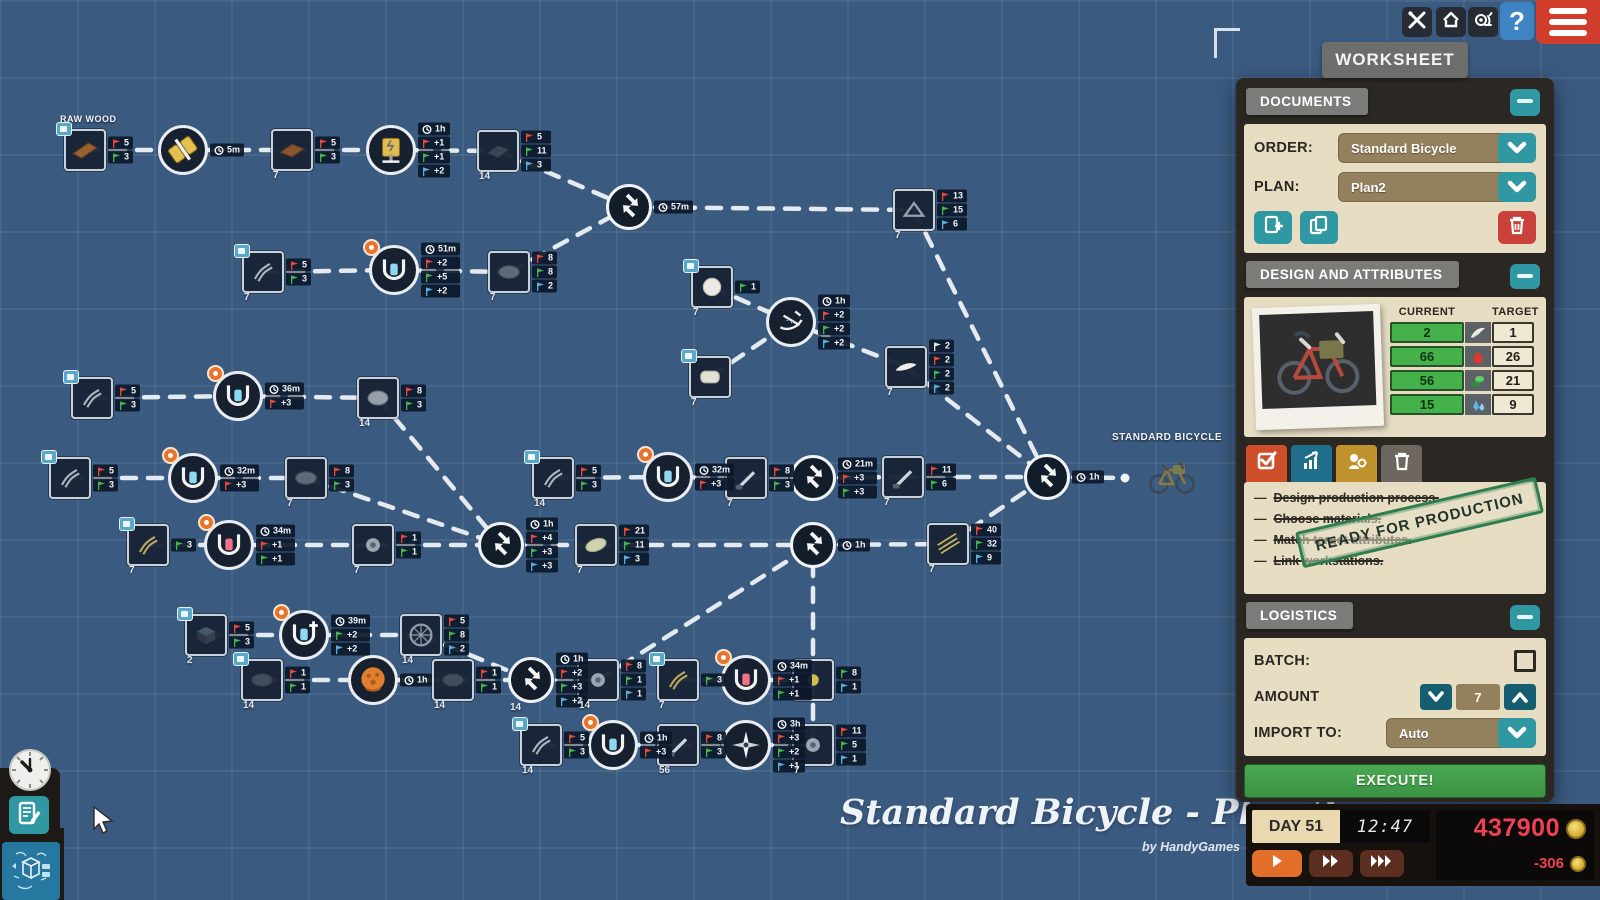 Image resolution: width=1600 pixels, height=900 pixels. Describe the element at coordinates (1525, 101) in the screenshot. I see `checklist-minimize-button` at that location.